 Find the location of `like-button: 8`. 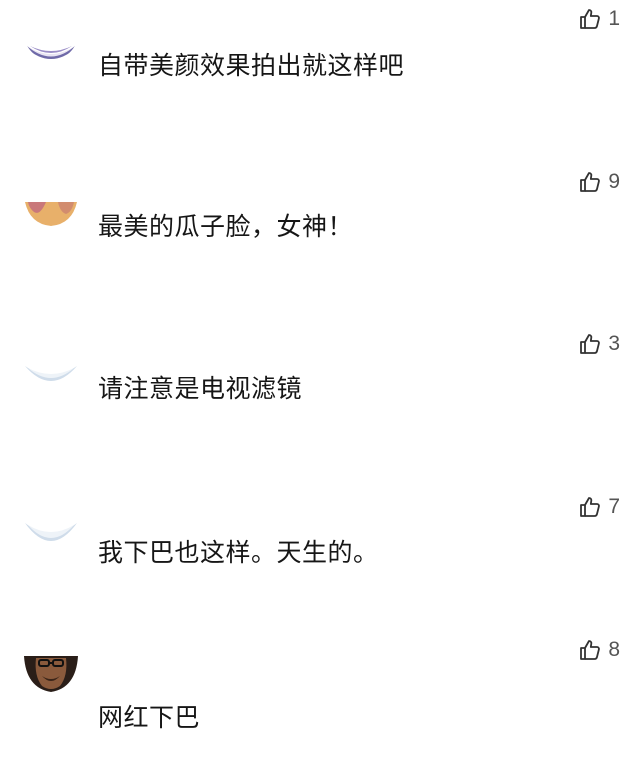

like-button: 8 is located at coordinates (599, 650).